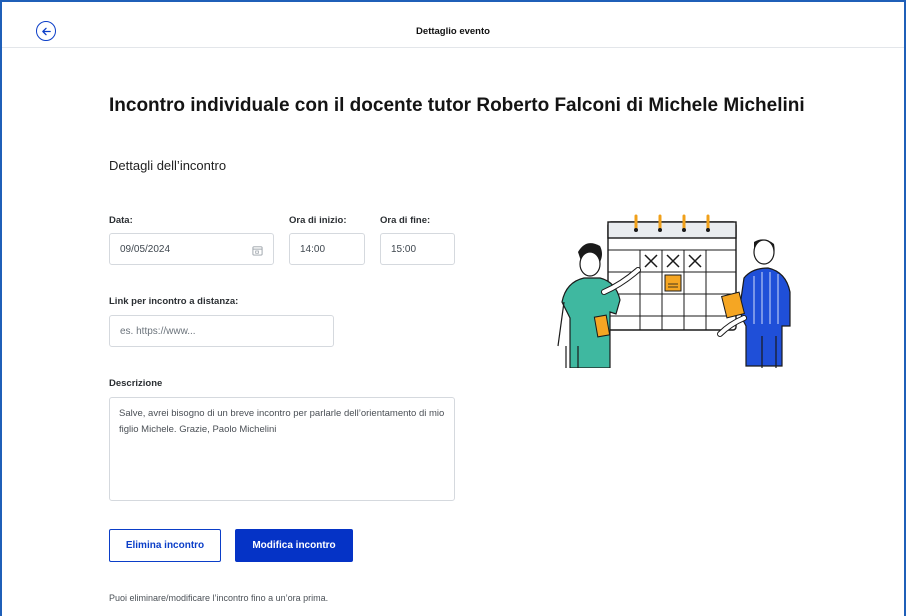 The width and height of the screenshot is (906, 616). I want to click on link-label: Link per incontro a distanza:, so click(174, 301).